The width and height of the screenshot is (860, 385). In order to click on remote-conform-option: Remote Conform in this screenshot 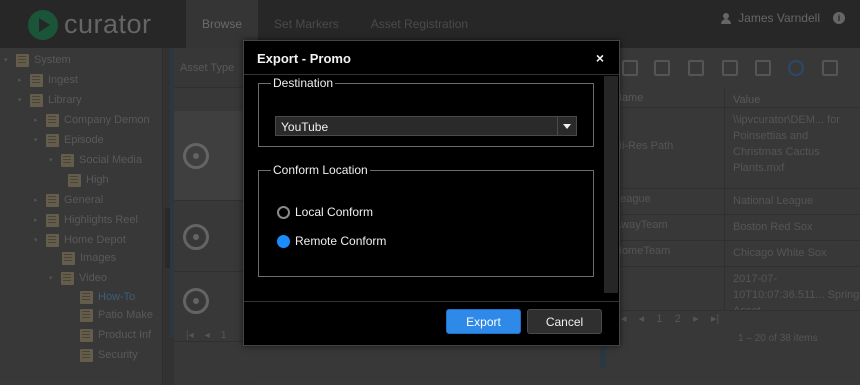, I will do `click(331, 241)`.